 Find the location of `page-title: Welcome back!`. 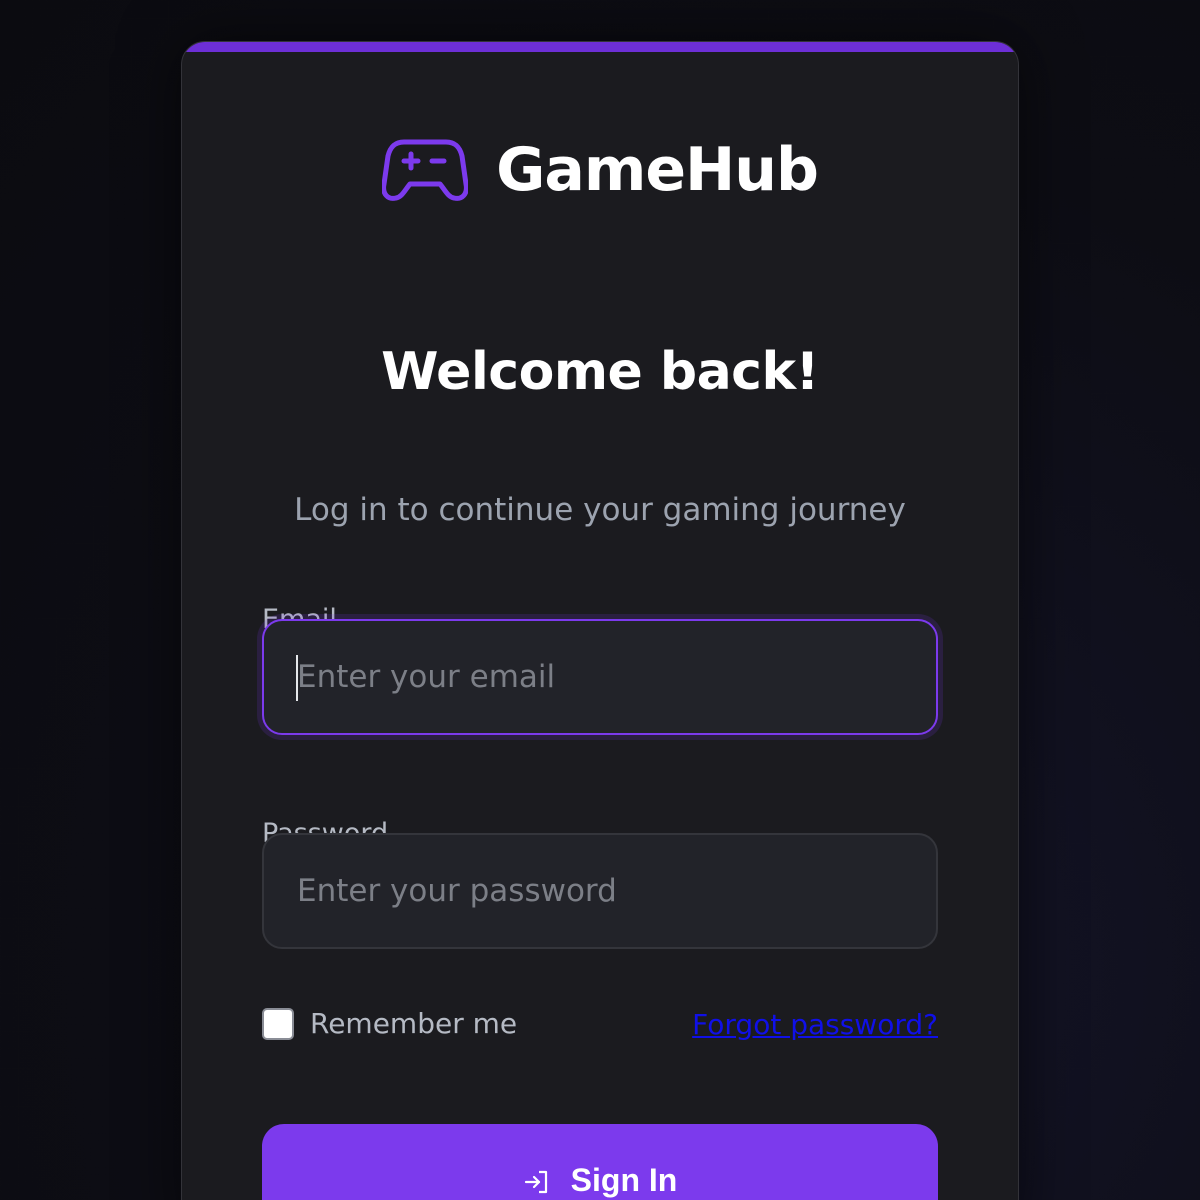

page-title: Welcome back! is located at coordinates (600, 372).